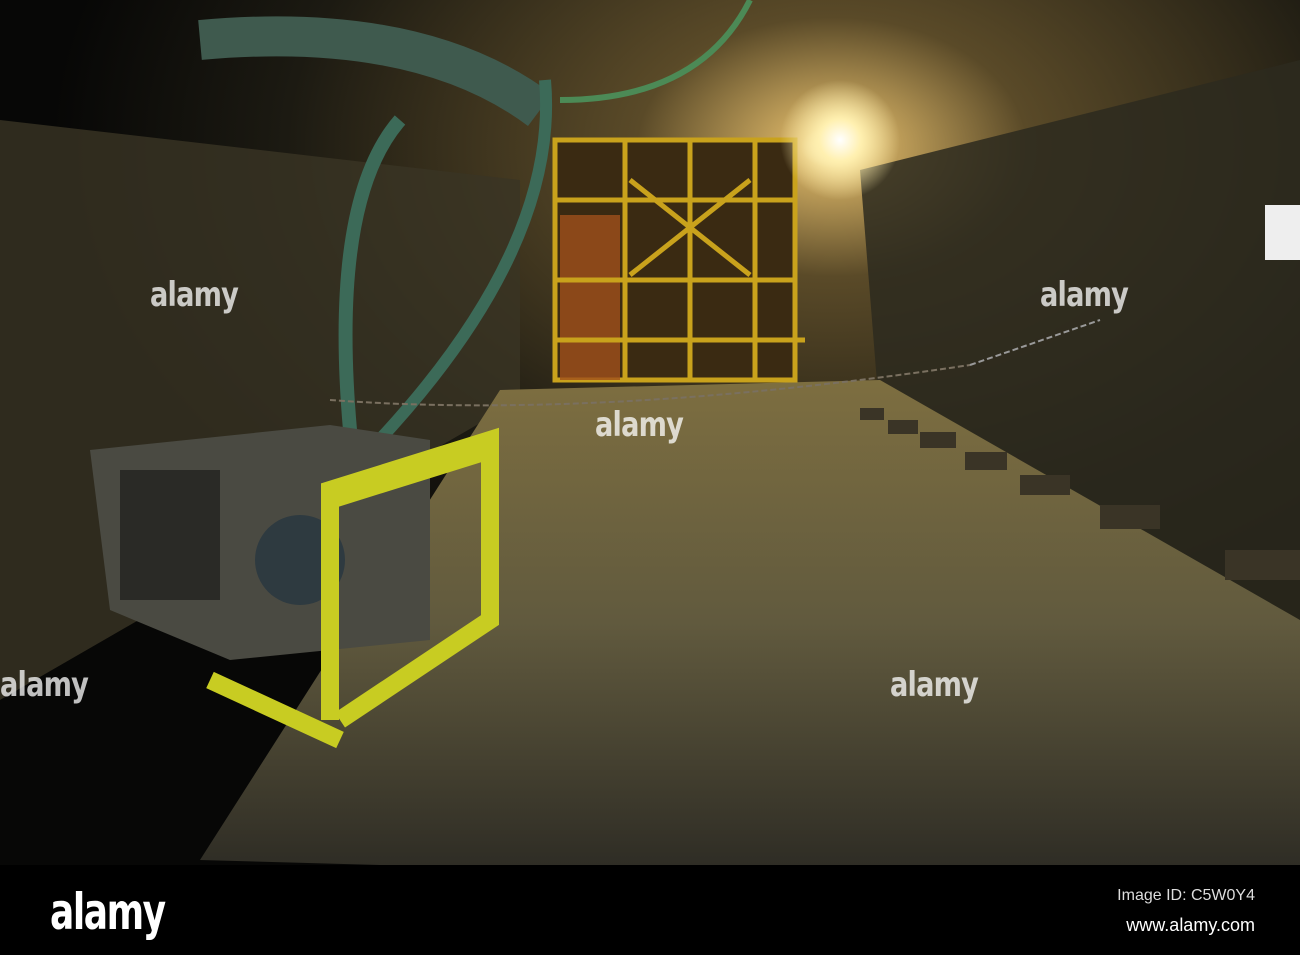  What do you see at coordinates (108, 912) in the screenshot?
I see `alamy-logo: alamy` at bounding box center [108, 912].